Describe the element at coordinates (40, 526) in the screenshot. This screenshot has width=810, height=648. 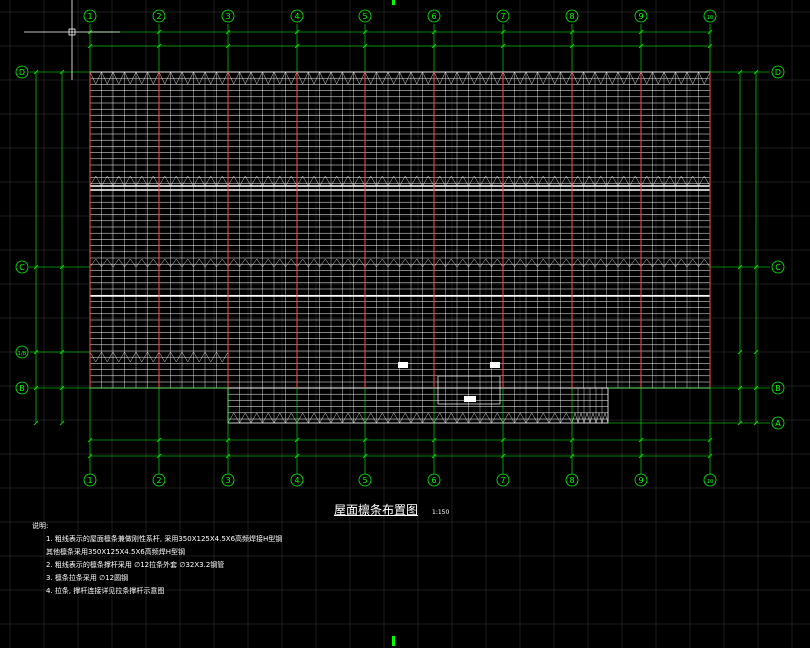
I see `notes-heading: 说明:` at that location.